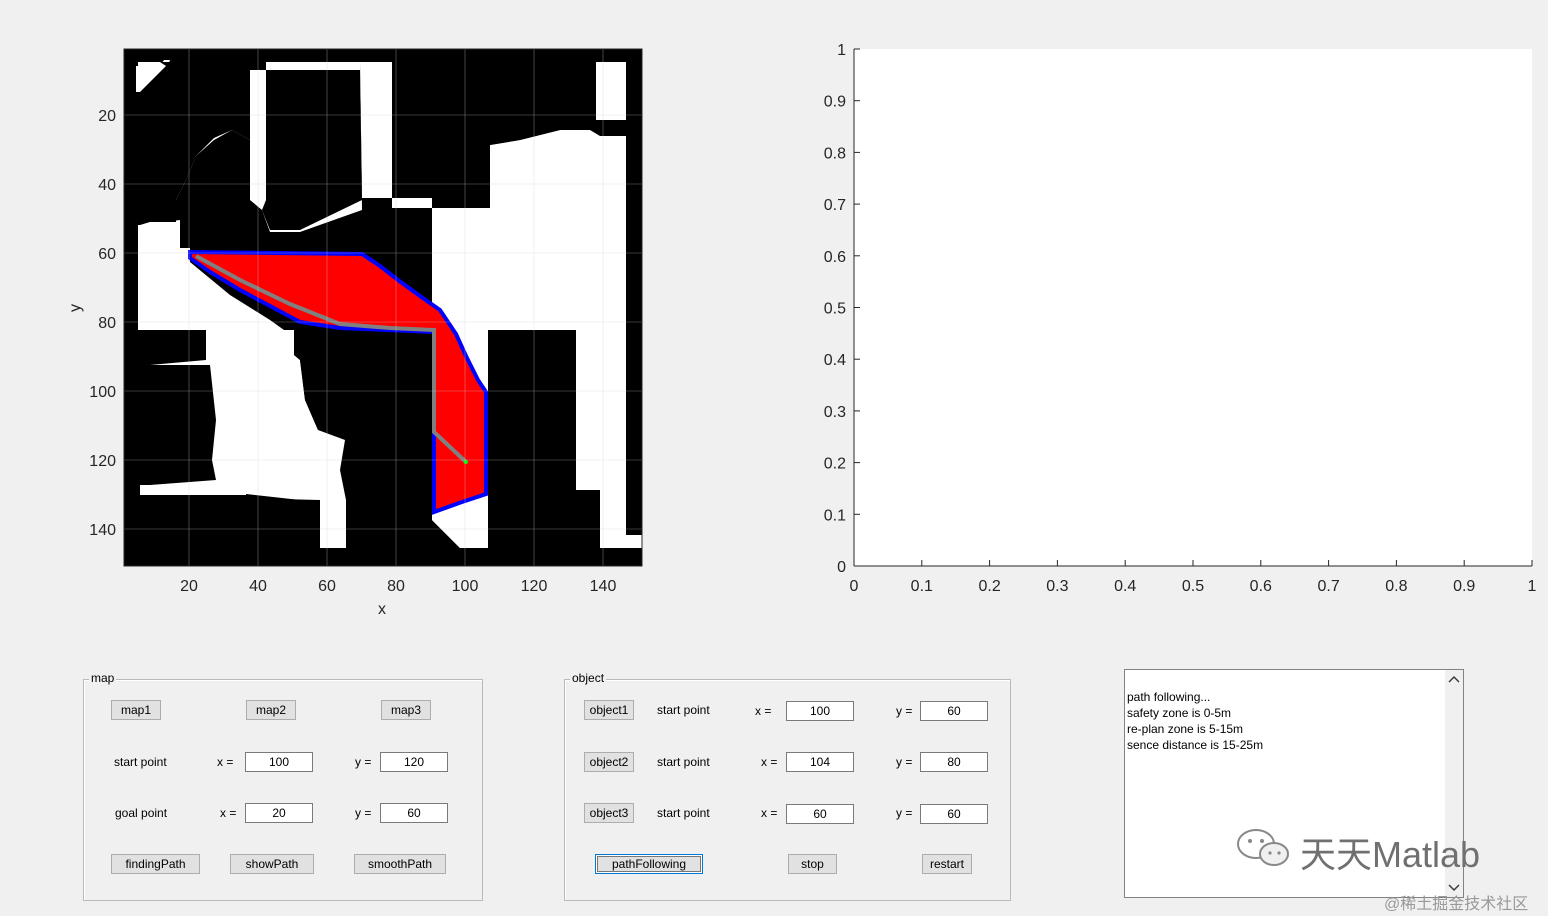  I want to click on map-xtick: 20, so click(189, 586).